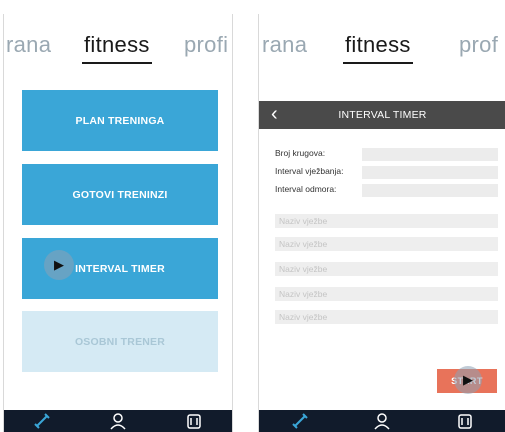 Image resolution: width=505 pixels, height=432 pixels. Describe the element at coordinates (120, 194) in the screenshot. I see `gotovi-treninzi-button: GOTOVI TRENINZI` at that location.